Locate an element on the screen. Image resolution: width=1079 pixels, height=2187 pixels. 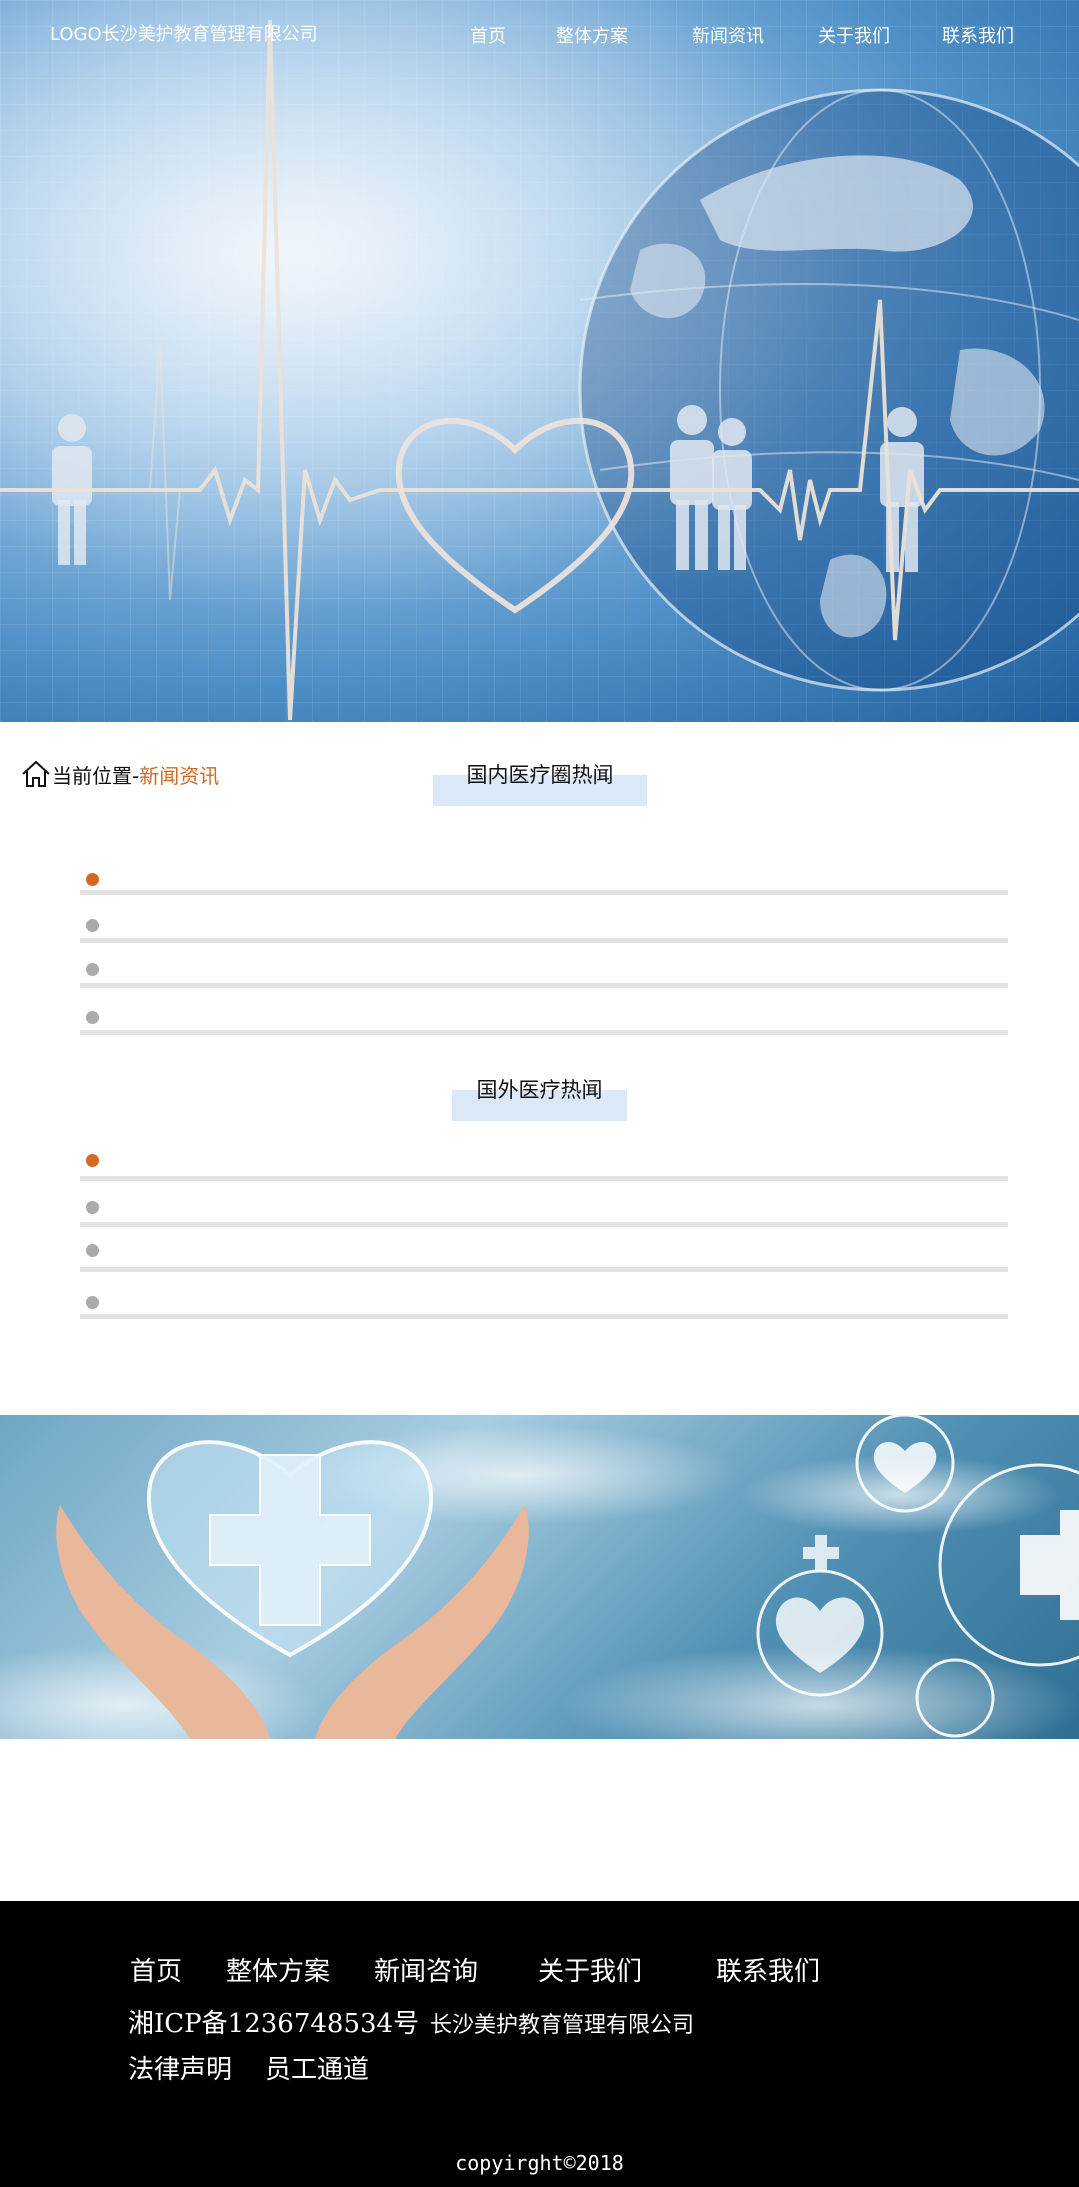
footer-nav-solutions: 整体方案 is located at coordinates (278, 1969).